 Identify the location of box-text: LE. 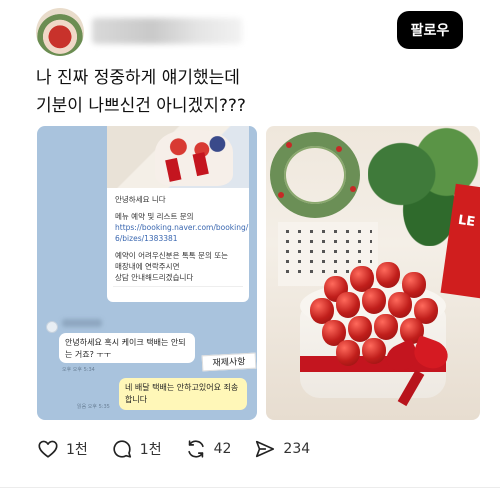
(467, 221).